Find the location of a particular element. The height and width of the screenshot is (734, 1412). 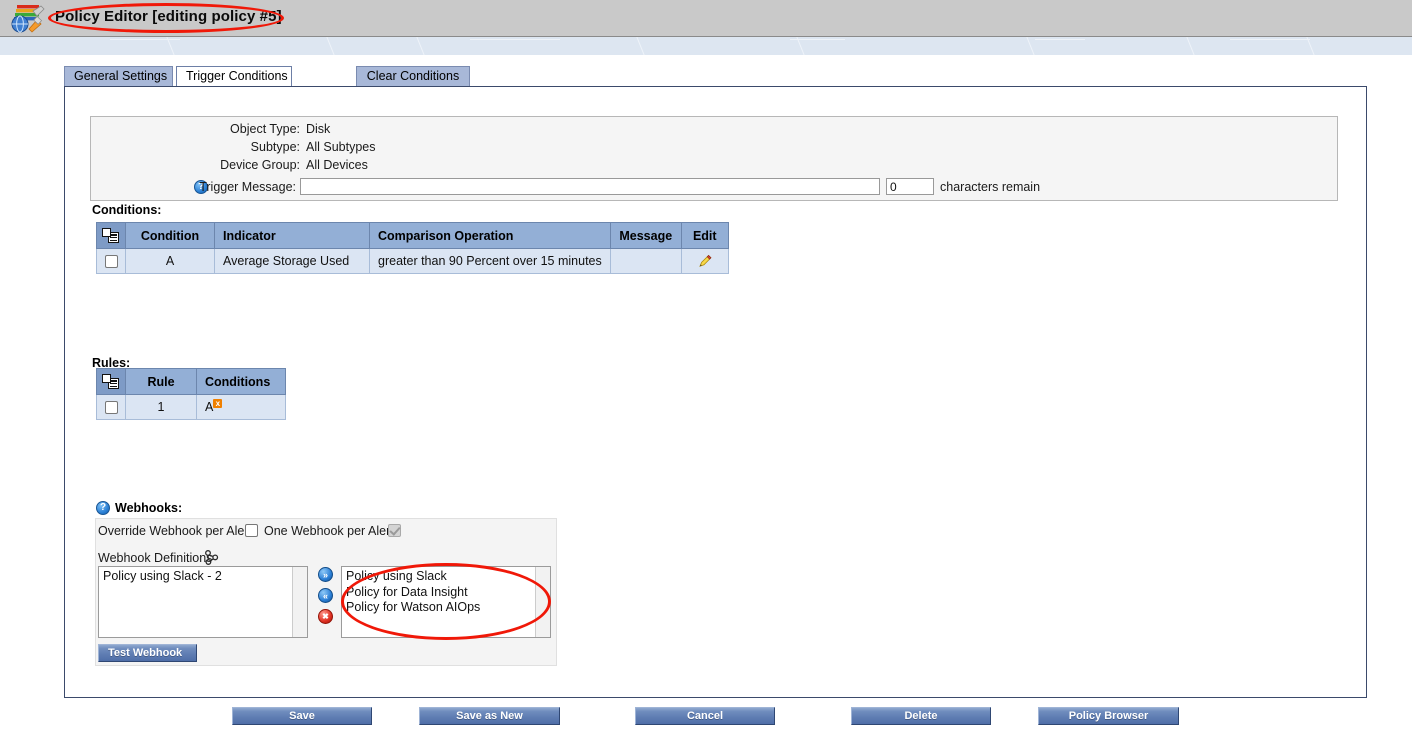

conditions-col-indicator: Indicator is located at coordinates (292, 235).